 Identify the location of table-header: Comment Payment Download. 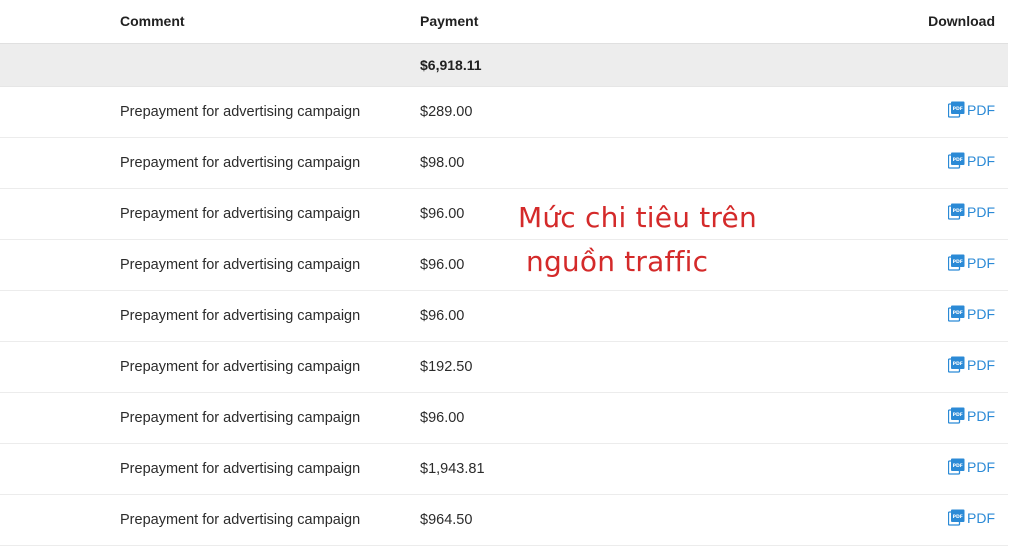
(504, 22).